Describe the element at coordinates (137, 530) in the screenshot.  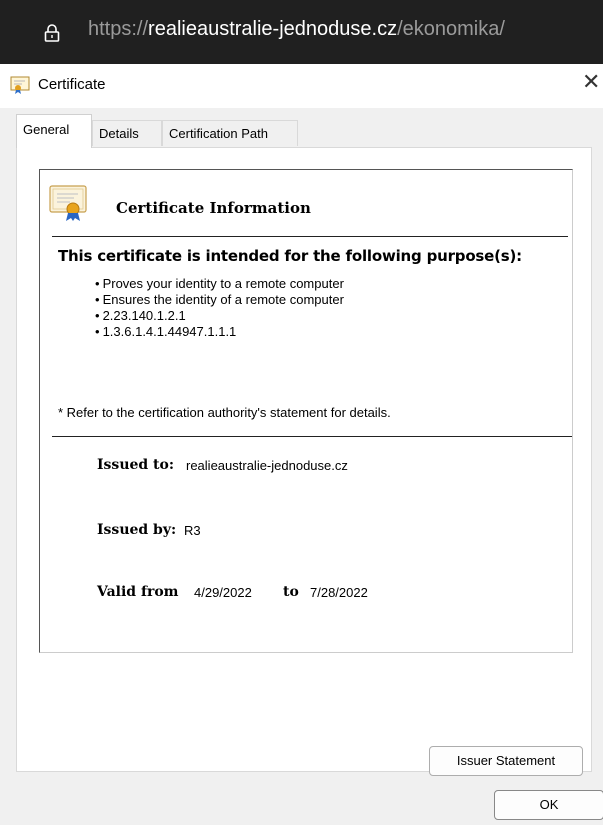
I see `issued-by-label: Issued by:` at that location.